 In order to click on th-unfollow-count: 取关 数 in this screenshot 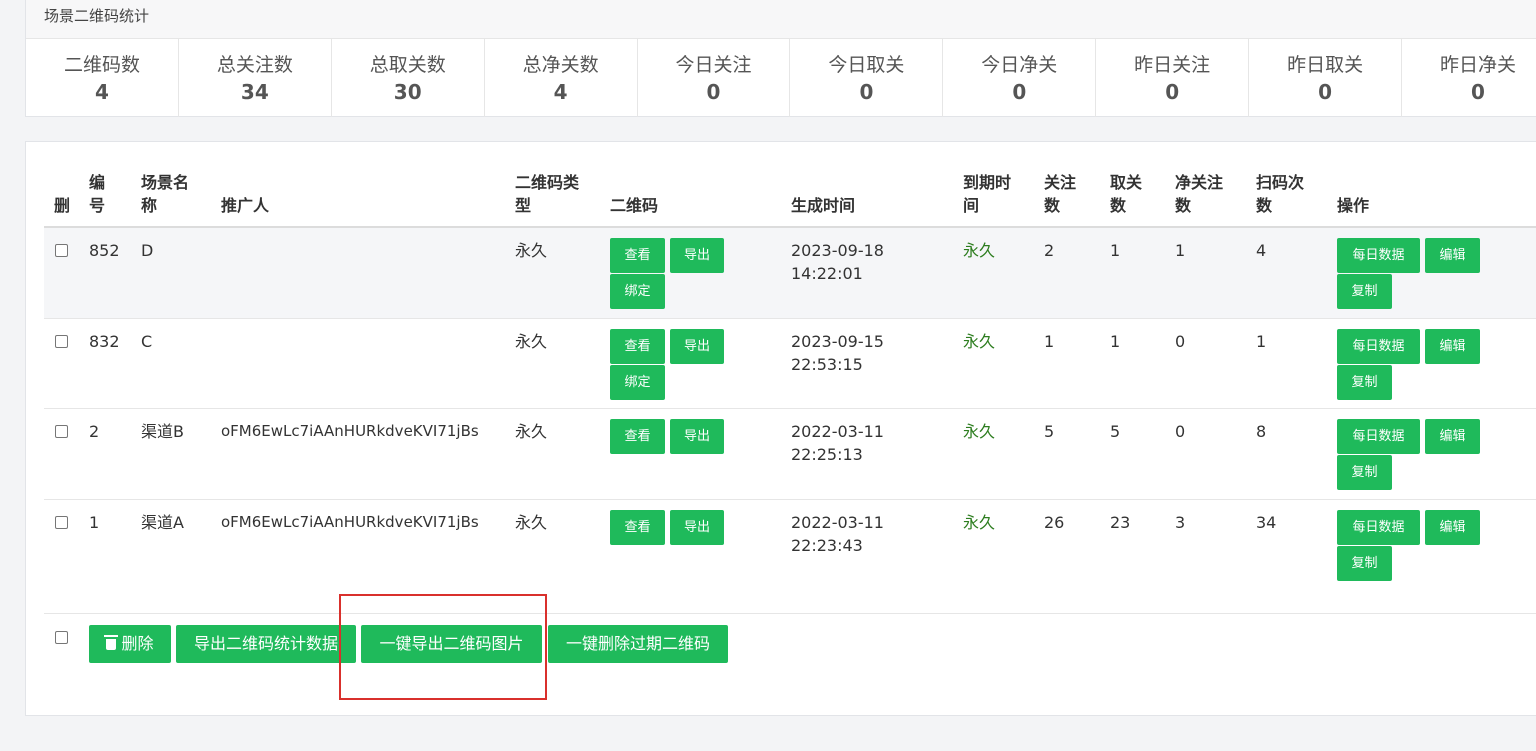, I will do `click(1126, 194)`.